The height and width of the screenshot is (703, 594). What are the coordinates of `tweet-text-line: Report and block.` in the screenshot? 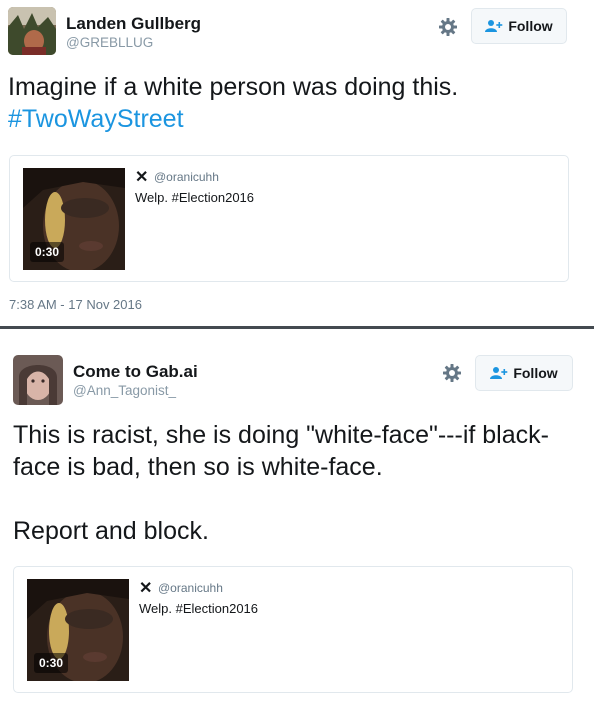 It's located at (111, 531).